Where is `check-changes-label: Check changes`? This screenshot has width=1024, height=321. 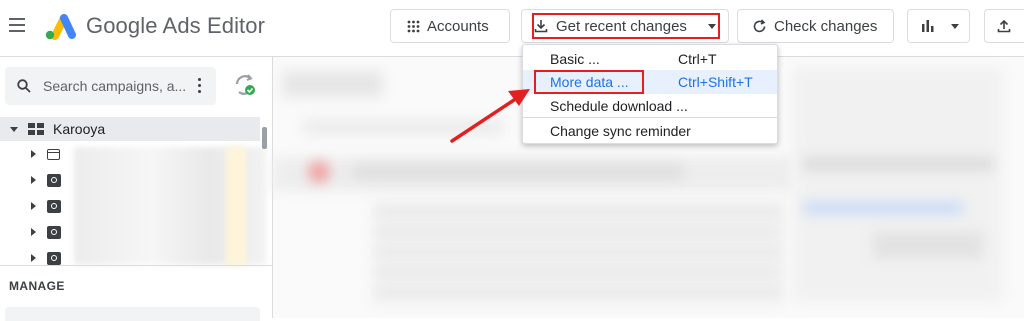 check-changes-label: Check changes is located at coordinates (826, 26).